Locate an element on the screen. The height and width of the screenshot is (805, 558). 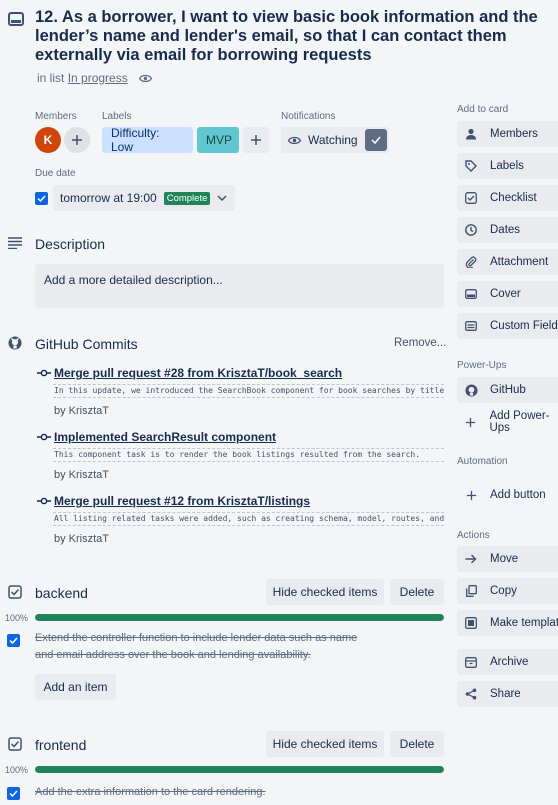
sidebar-cover-label: Cover is located at coordinates (505, 294).